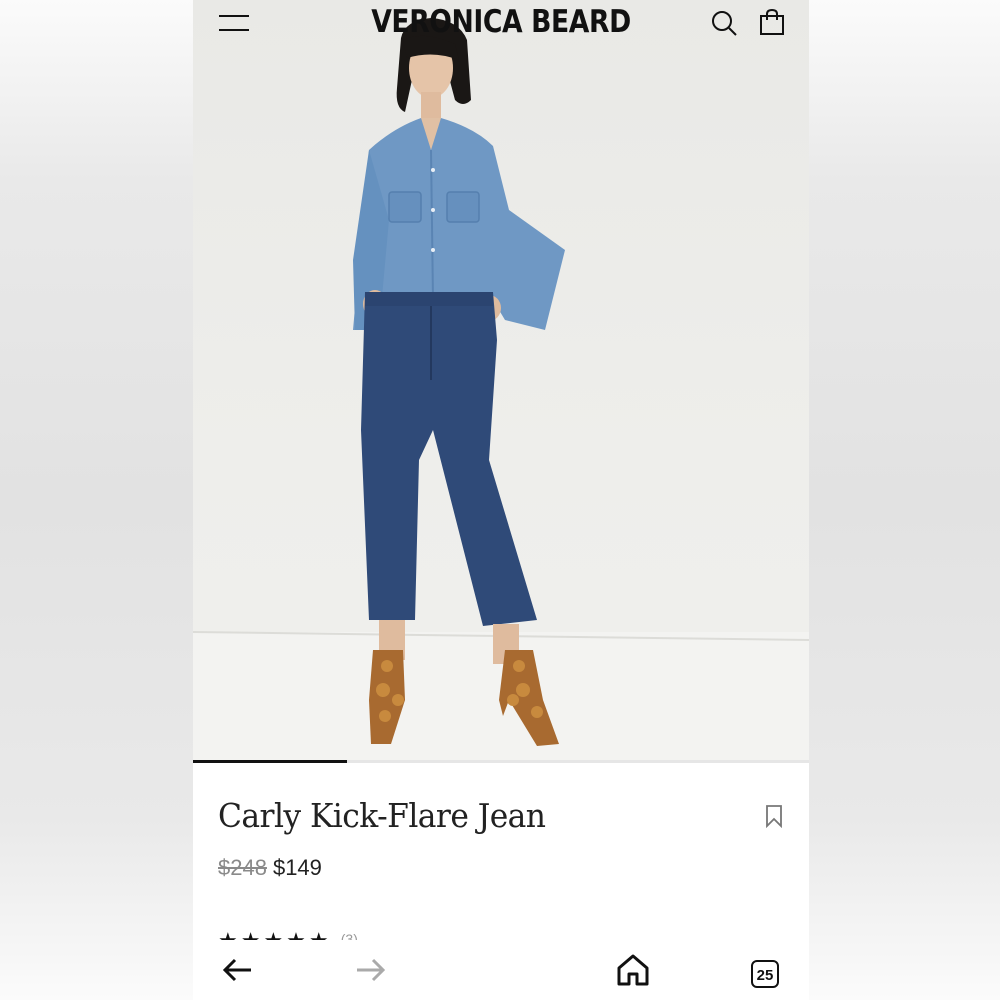  Describe the element at coordinates (501, 970) in the screenshot. I see `browser-bottom-bar: 25` at that location.